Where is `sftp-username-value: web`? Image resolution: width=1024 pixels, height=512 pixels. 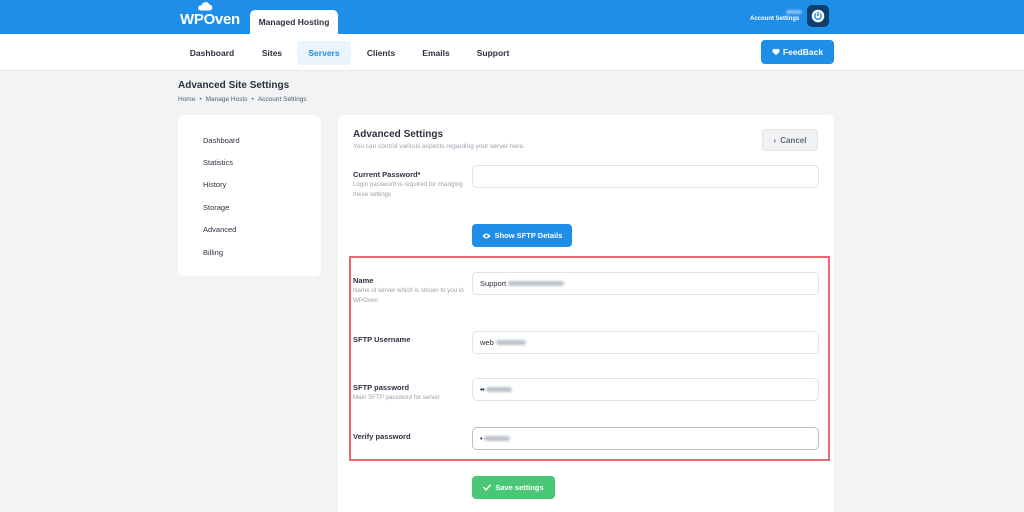 sftp-username-value: web is located at coordinates (487, 342).